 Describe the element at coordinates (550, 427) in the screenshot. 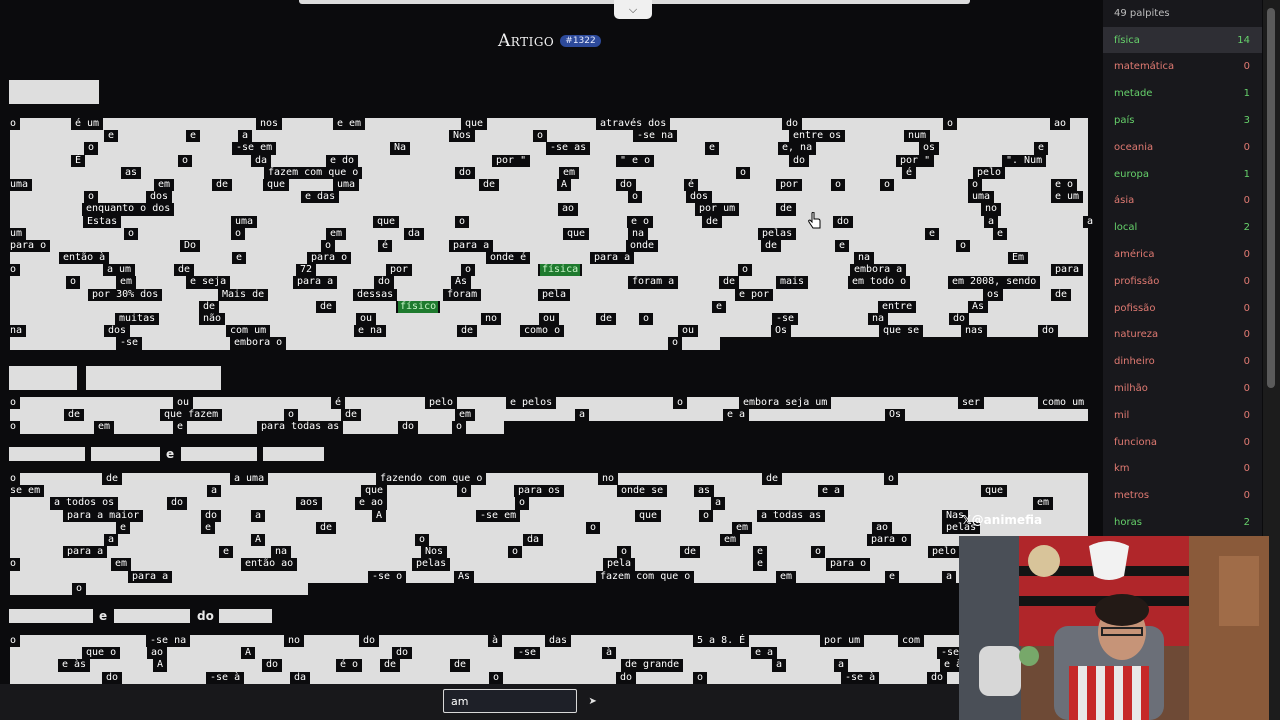

I see `text-line: o em e para todas as do o` at that location.